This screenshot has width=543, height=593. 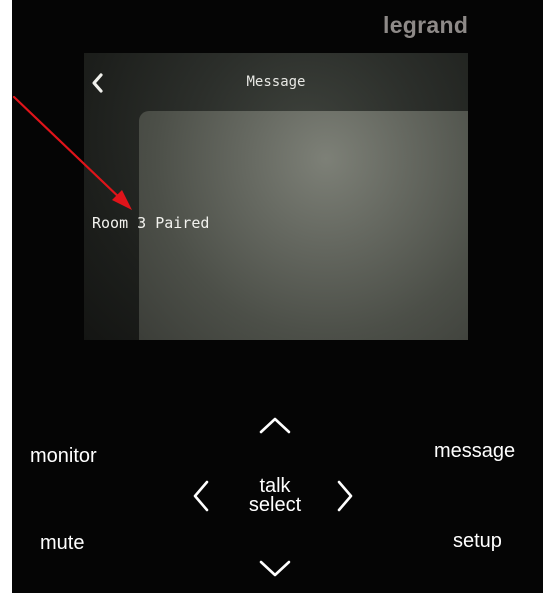 What do you see at coordinates (275, 425) in the screenshot?
I see `chevron-up-icon` at bounding box center [275, 425].